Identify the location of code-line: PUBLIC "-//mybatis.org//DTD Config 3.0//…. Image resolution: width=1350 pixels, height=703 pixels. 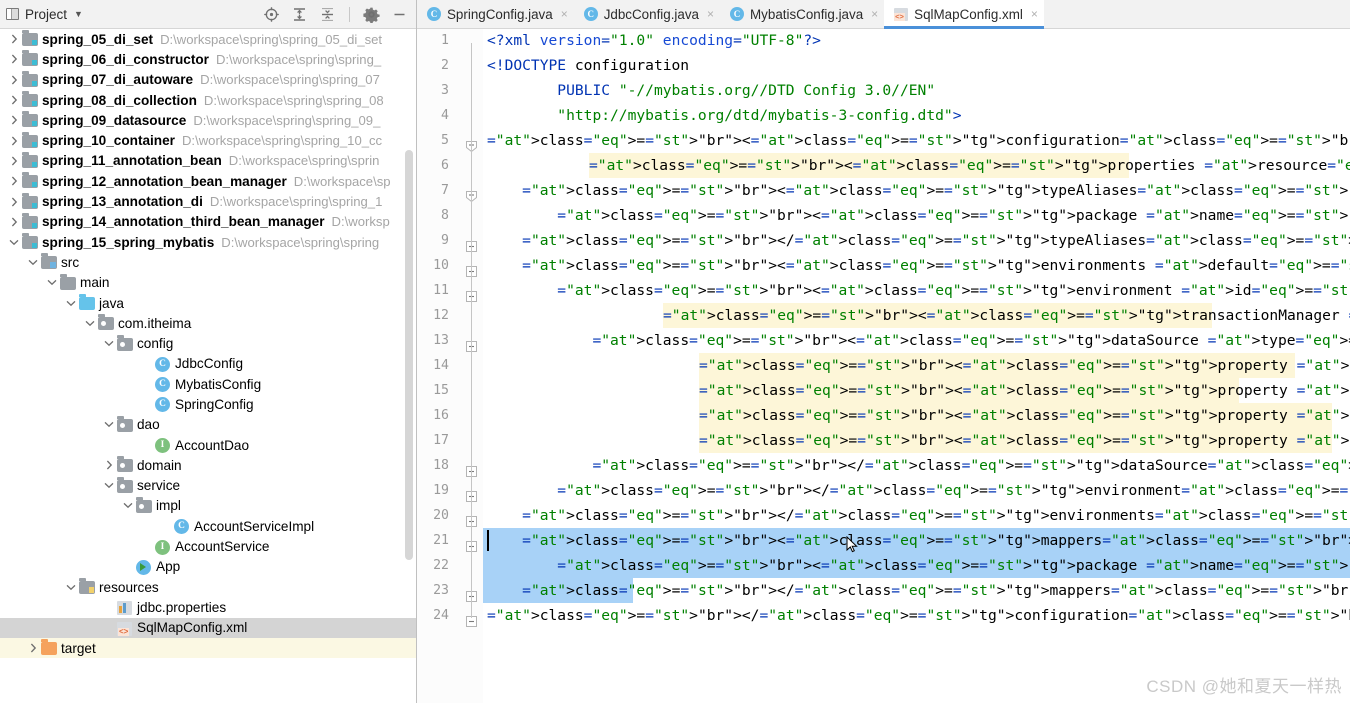
(916, 90).